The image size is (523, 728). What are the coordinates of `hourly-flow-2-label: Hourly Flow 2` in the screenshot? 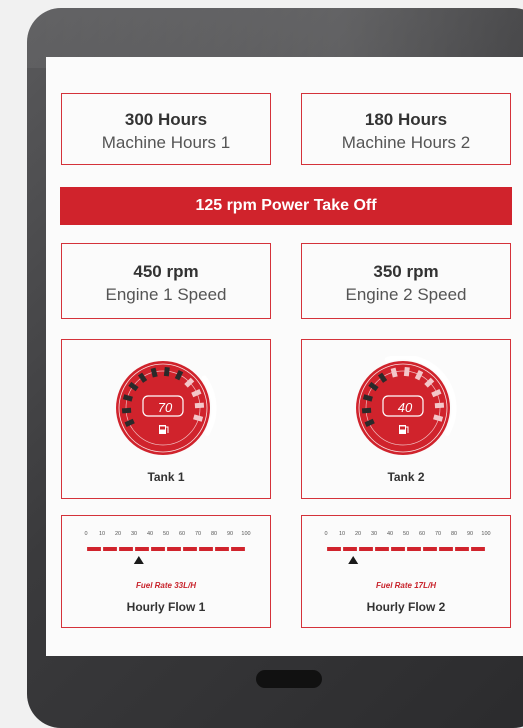 It's located at (406, 607).